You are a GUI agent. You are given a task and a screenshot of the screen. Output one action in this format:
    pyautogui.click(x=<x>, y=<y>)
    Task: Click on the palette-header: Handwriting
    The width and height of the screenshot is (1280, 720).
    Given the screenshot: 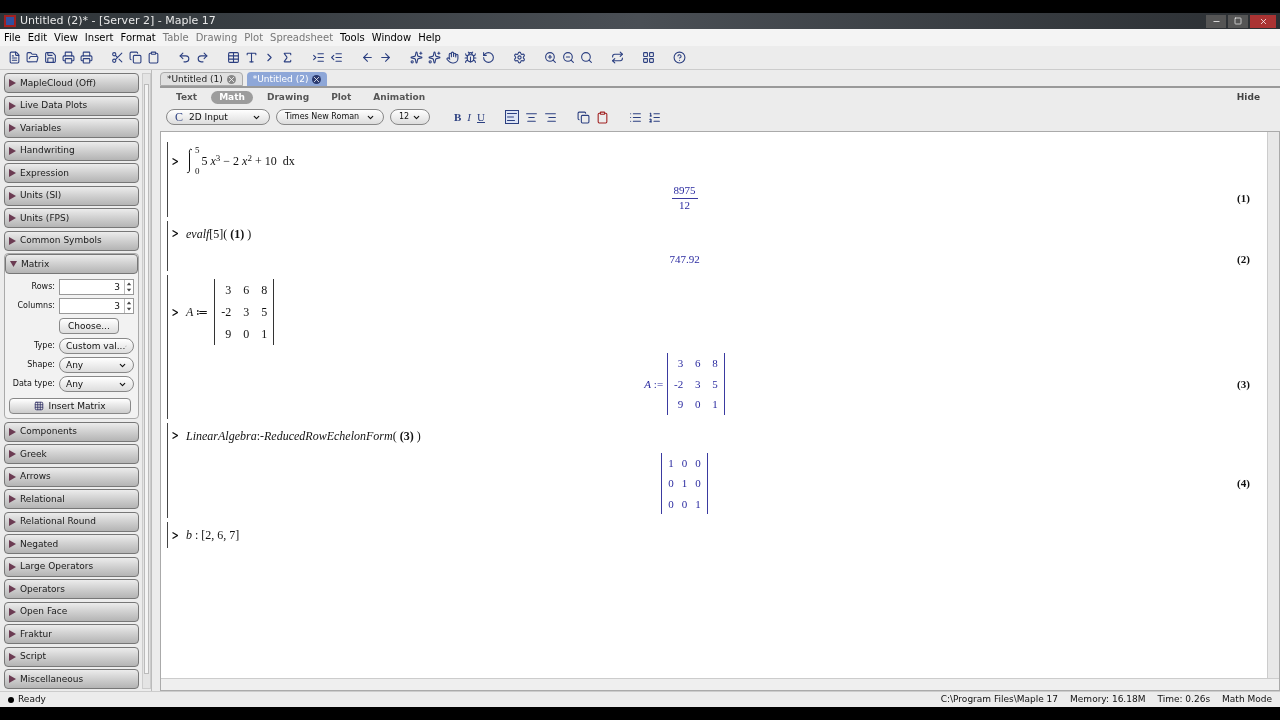 What is the action you would take?
    pyautogui.click(x=71, y=150)
    